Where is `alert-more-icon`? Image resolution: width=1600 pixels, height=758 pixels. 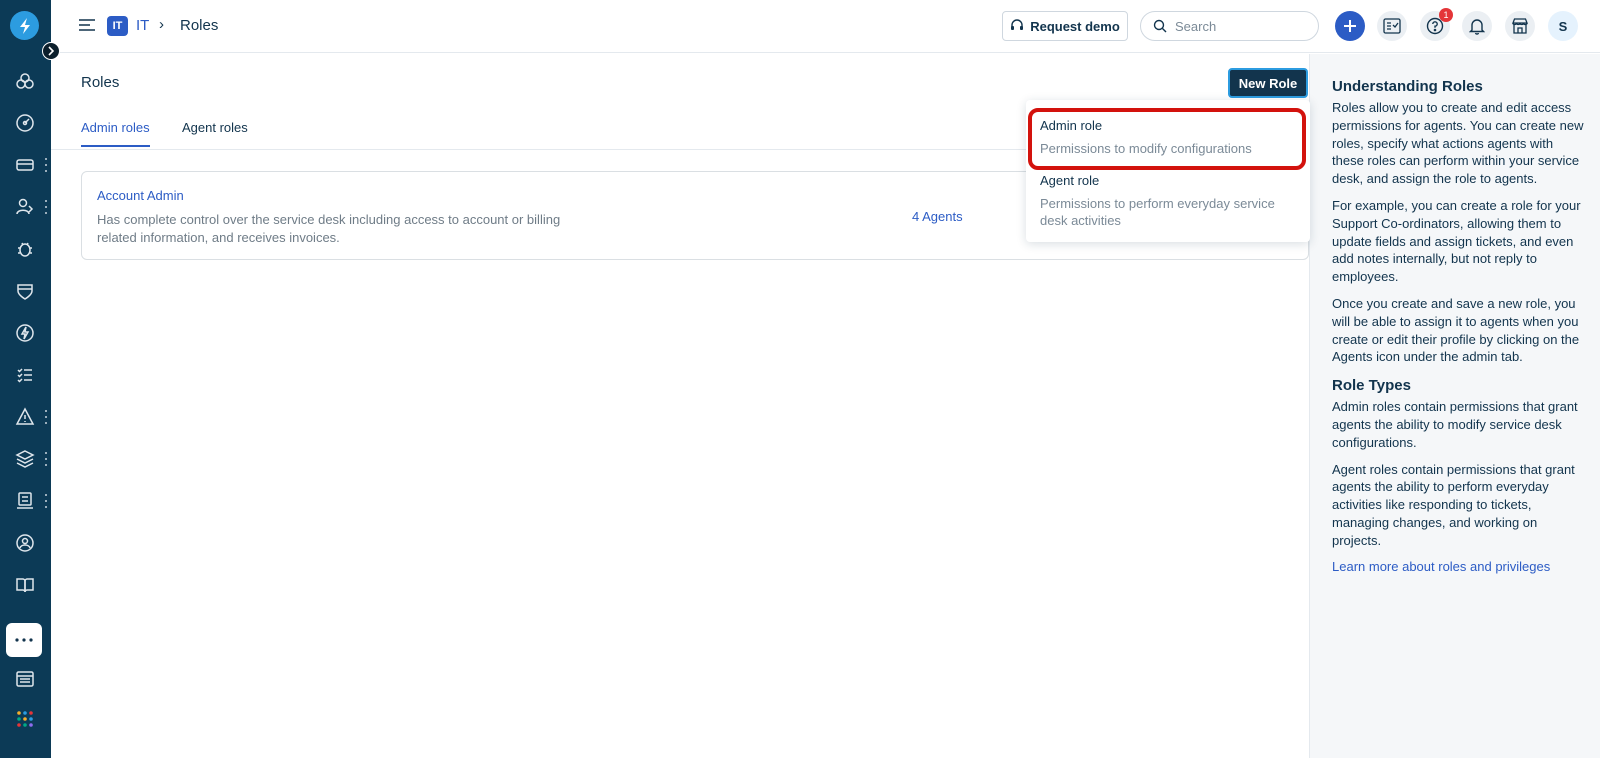 alert-more-icon is located at coordinates (46, 417).